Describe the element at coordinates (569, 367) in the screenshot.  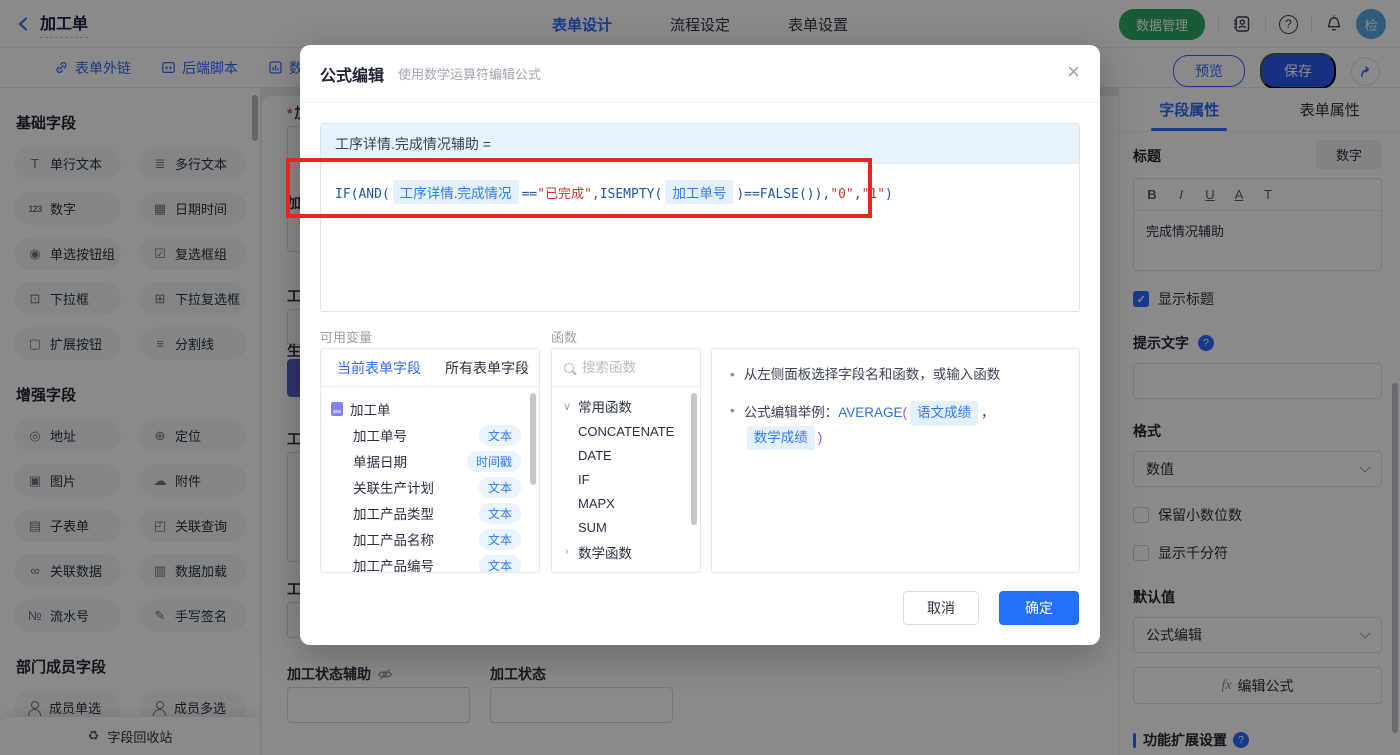
I see `search-icon` at that location.